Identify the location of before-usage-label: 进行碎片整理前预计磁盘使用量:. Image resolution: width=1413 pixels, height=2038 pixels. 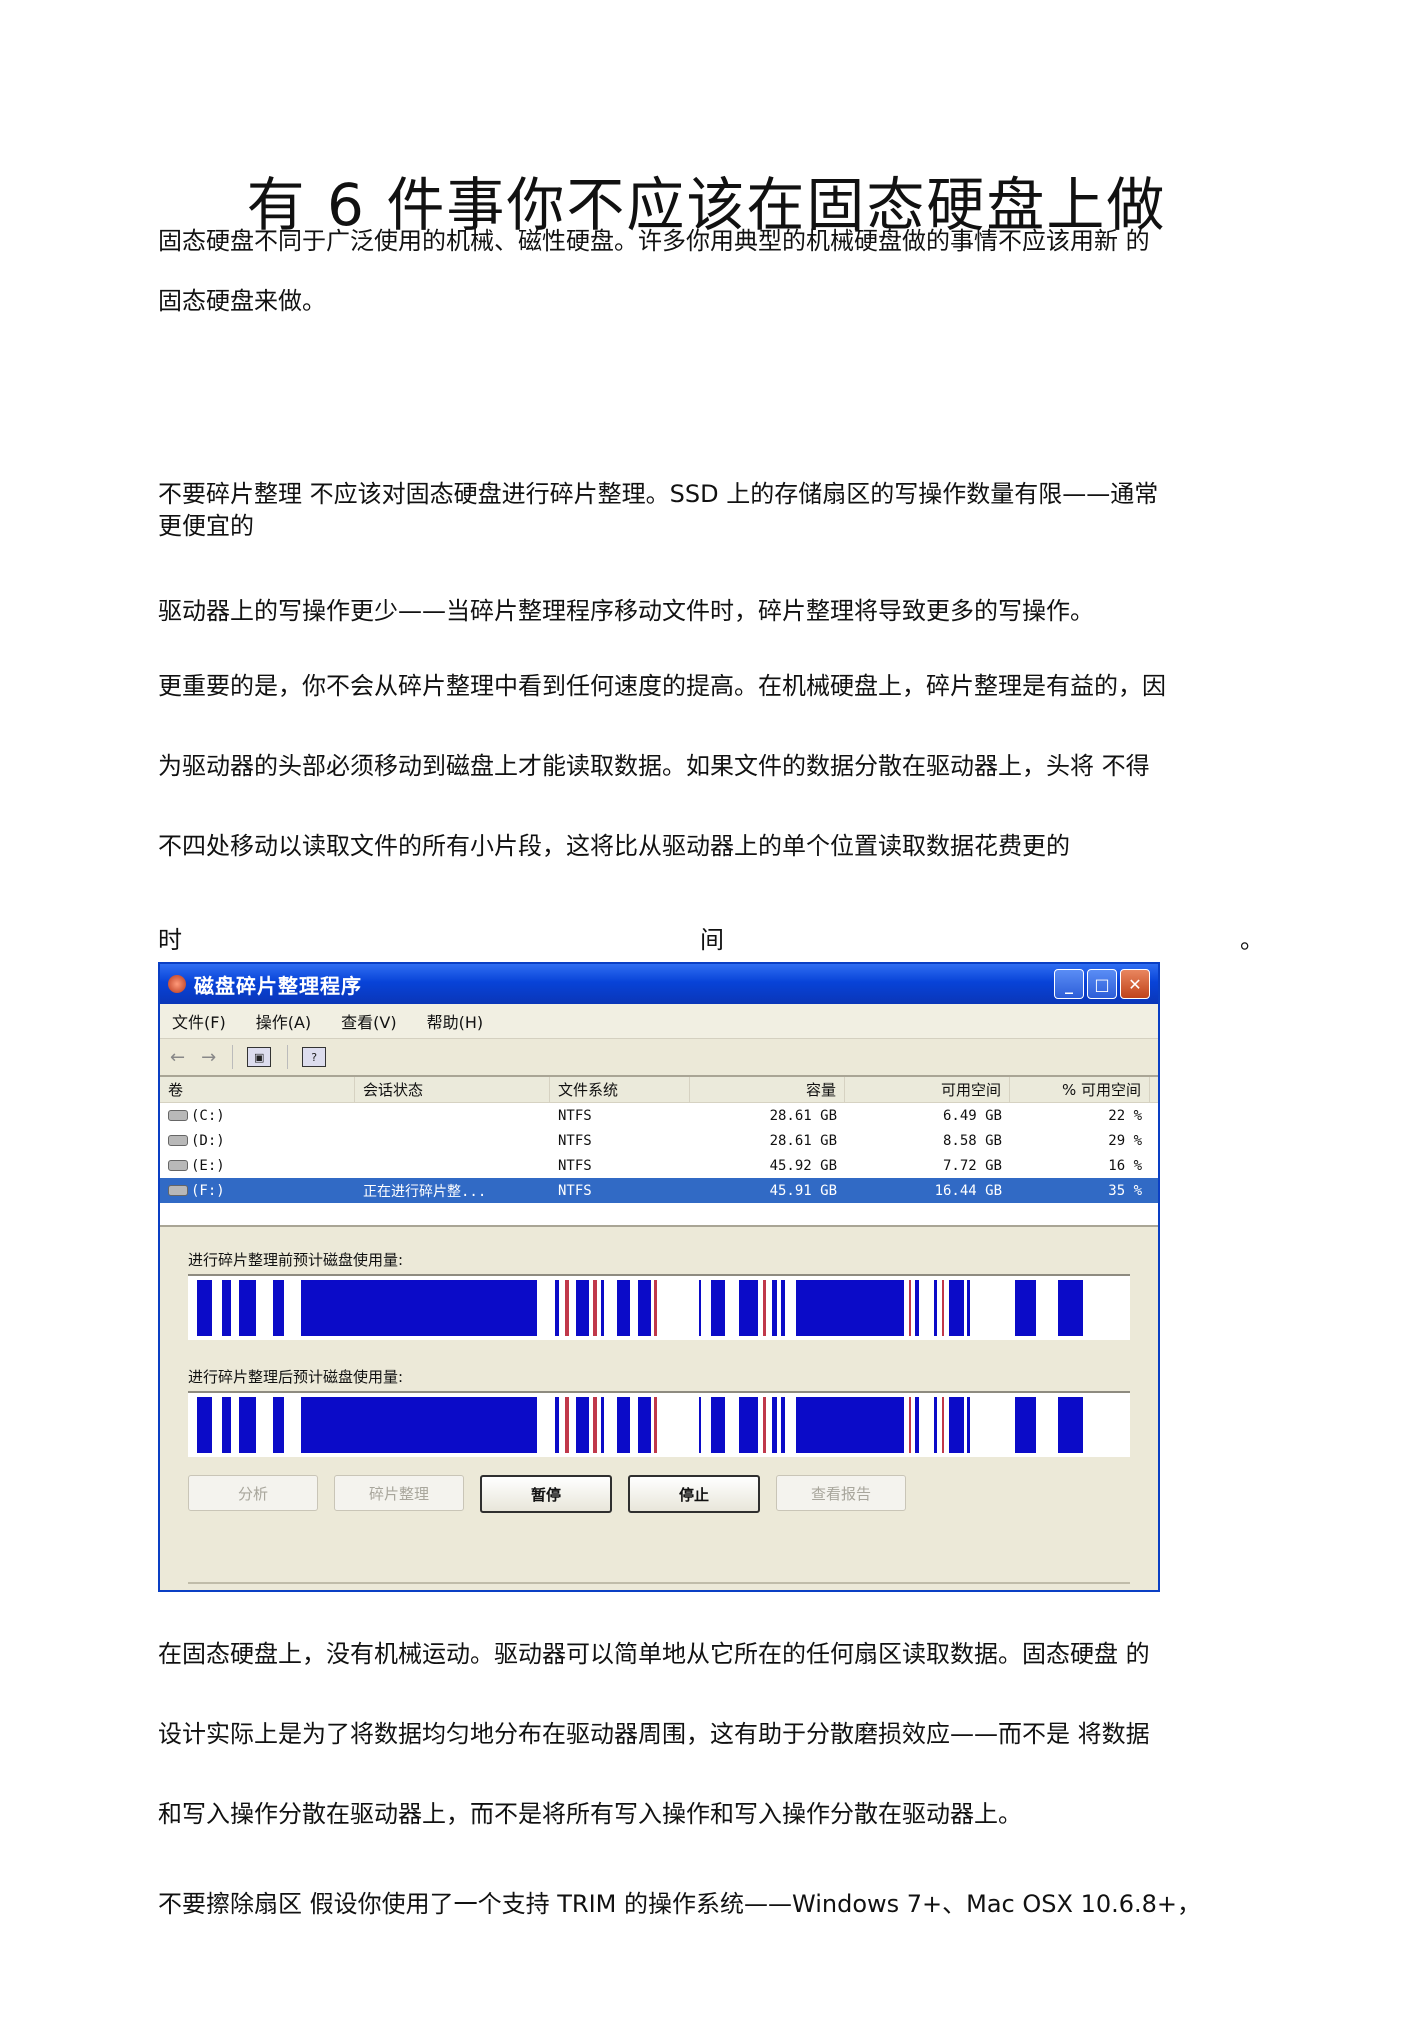
(296, 1260).